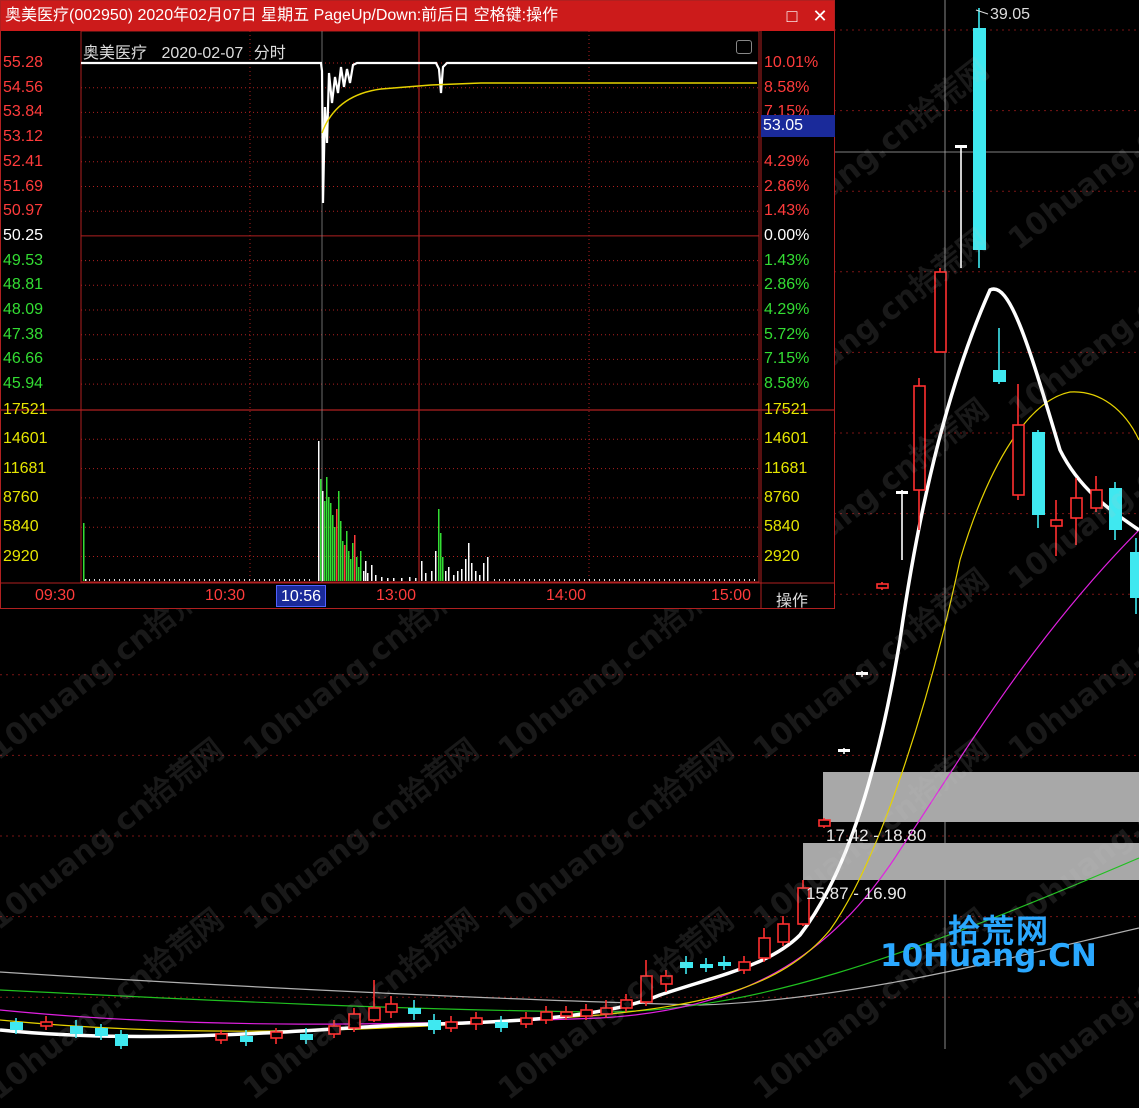 This screenshot has width=1139, height=1108. I want to click on price-tick-label: 53.84, so click(23, 112).